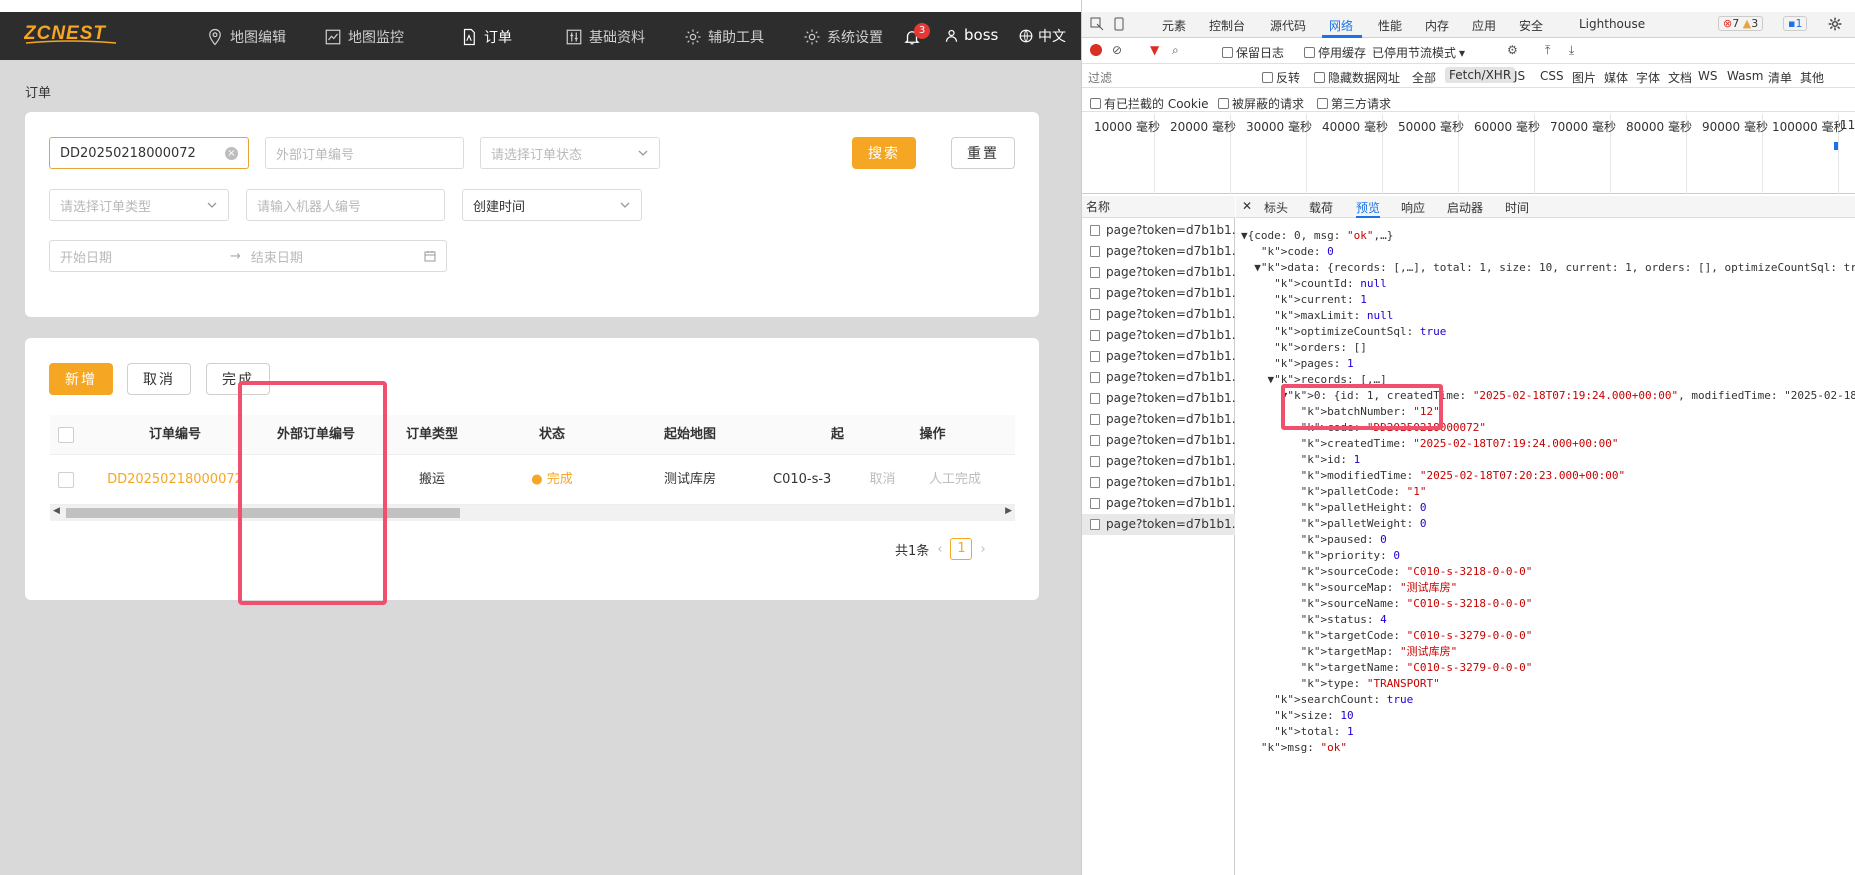  I want to click on invert-checkbox: 反转, so click(1281, 77).